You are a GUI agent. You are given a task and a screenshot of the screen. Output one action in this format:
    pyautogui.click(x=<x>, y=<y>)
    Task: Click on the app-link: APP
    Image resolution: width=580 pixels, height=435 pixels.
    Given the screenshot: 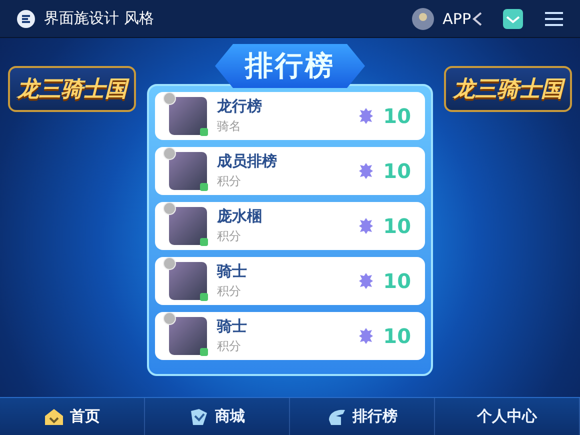 What is the action you would take?
    pyautogui.click(x=462, y=19)
    